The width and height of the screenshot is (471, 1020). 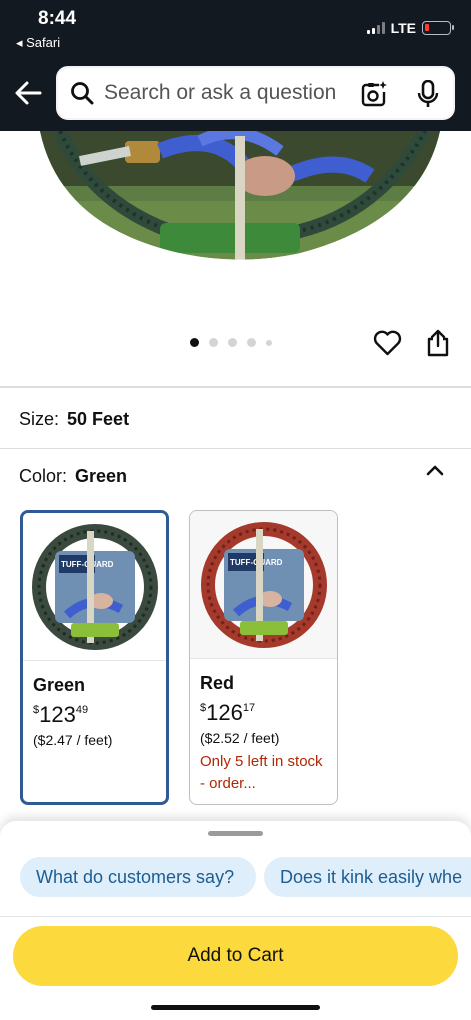 I want to click on heart-icon, so click(x=387, y=343).